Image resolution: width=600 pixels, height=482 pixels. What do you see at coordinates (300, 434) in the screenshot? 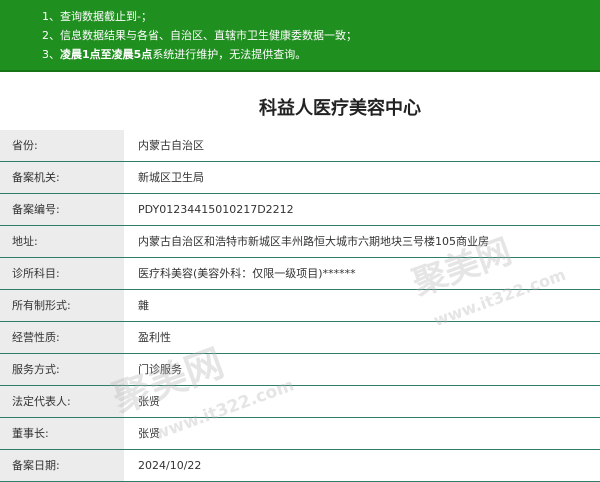
I see `table-row-chairman: 董事长: 张贤` at bounding box center [300, 434].